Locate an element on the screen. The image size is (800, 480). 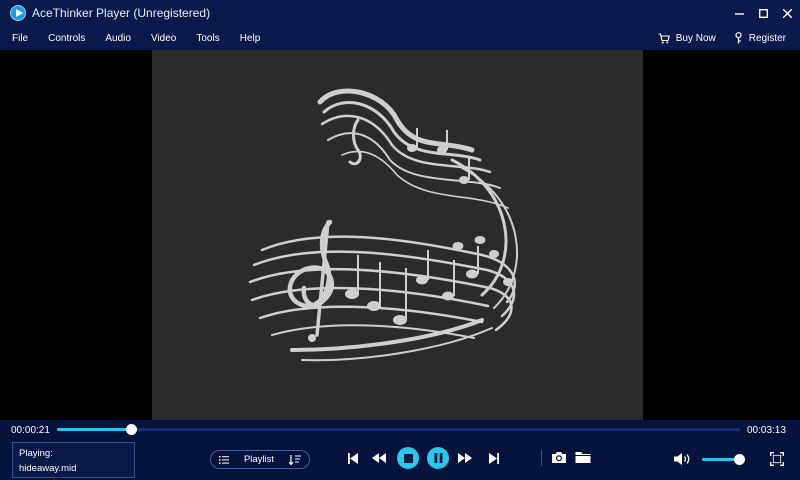
now-playing-file: hideaway.mid is located at coordinates (48, 468).